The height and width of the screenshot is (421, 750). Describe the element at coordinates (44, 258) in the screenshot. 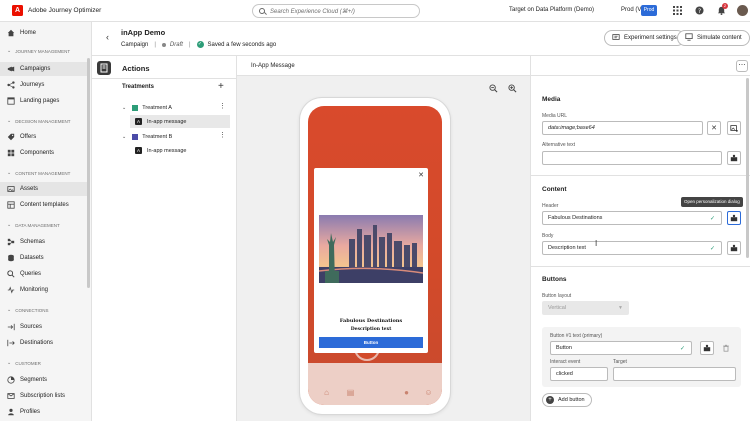

I see `nav-item-datasets: Datasets` at that location.